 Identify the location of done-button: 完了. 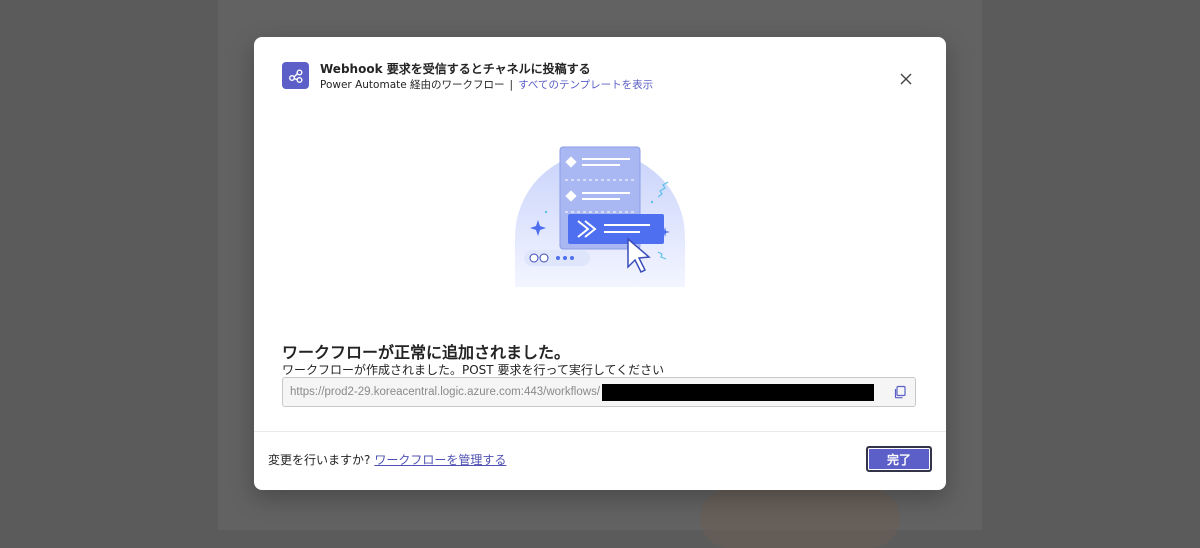
(899, 459).